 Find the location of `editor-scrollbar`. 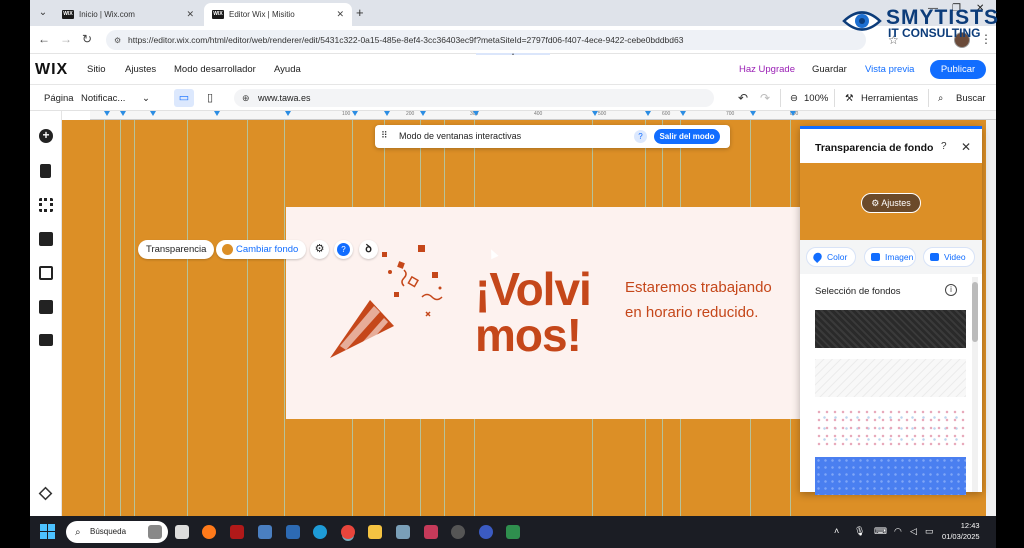

editor-scrollbar is located at coordinates (991, 318).